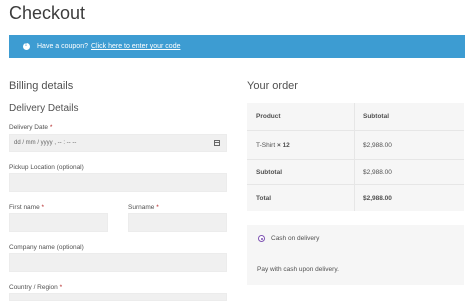  Describe the element at coordinates (62, 46) in the screenshot. I see `coupon-notice-text: Have a coupon?` at that location.